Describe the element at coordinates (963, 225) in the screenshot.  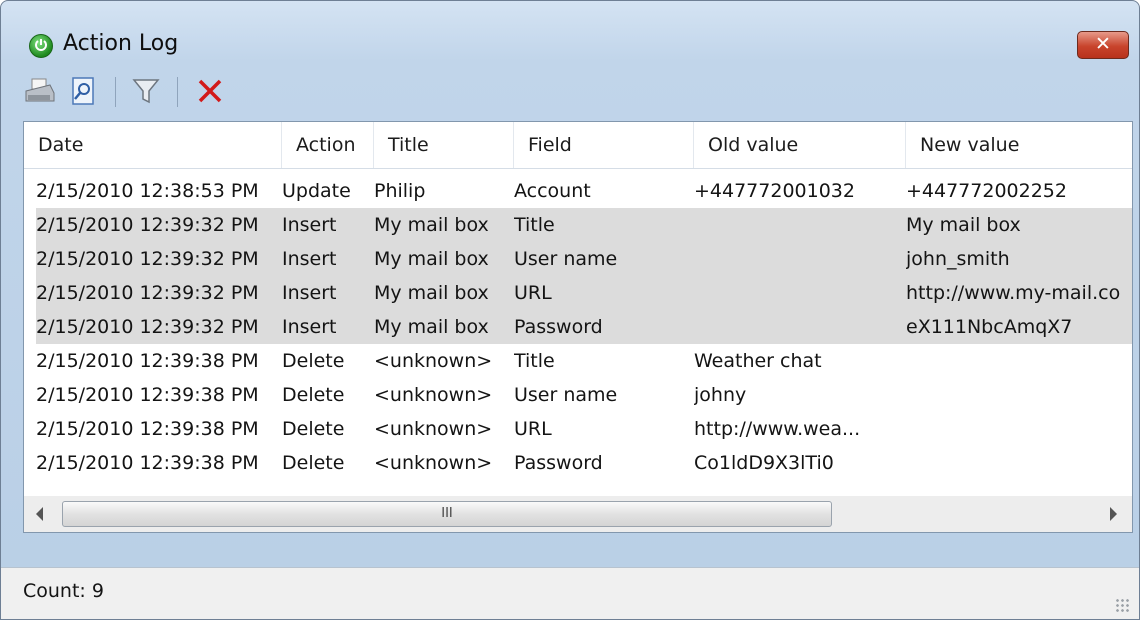
I see `cell-new-value: My mail box` at that location.